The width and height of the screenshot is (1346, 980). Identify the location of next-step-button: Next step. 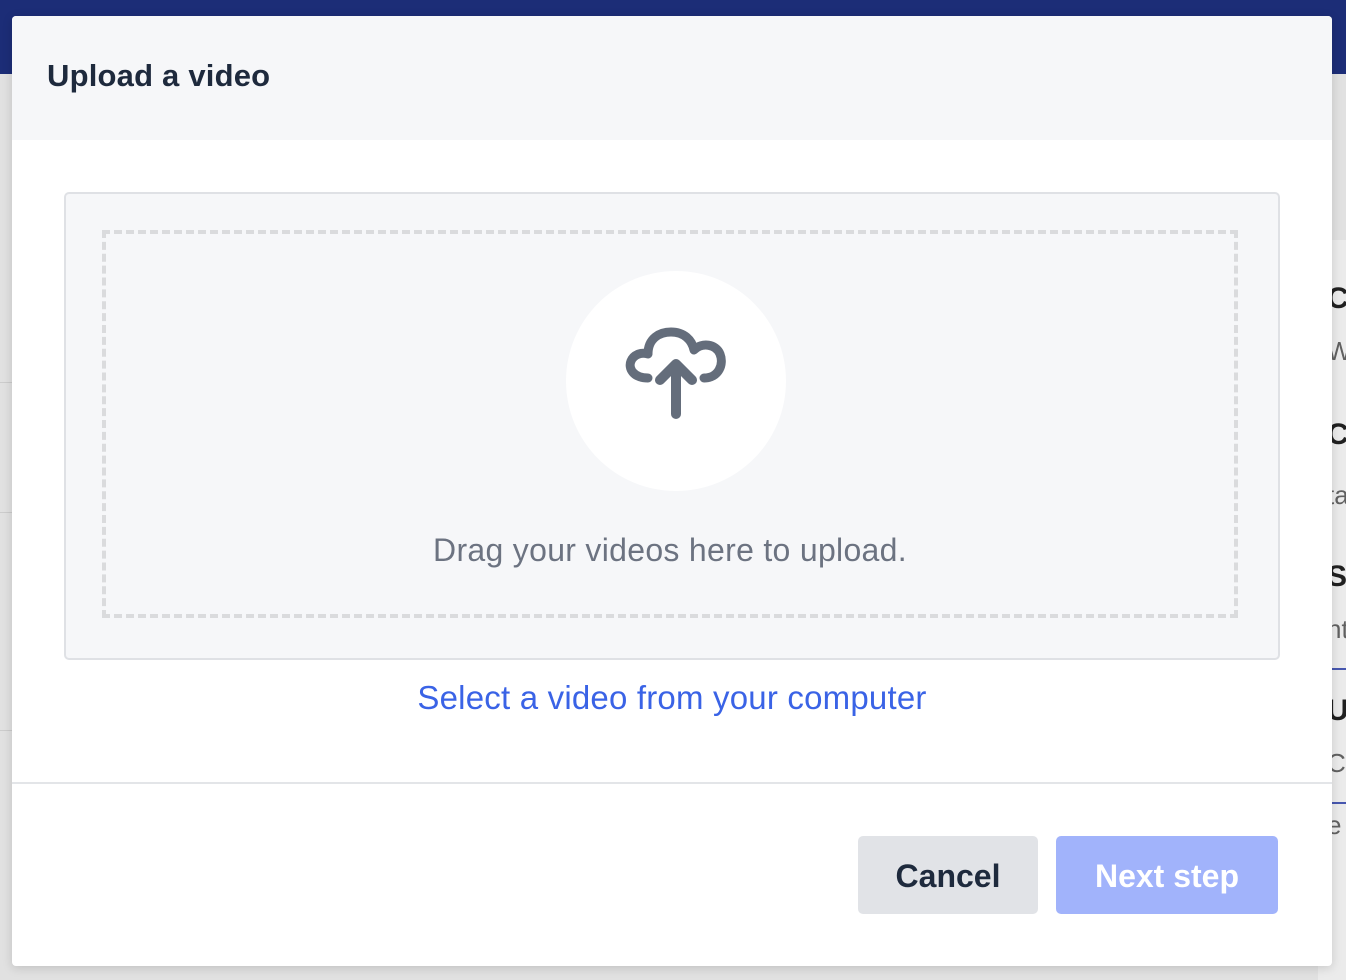
(1167, 875).